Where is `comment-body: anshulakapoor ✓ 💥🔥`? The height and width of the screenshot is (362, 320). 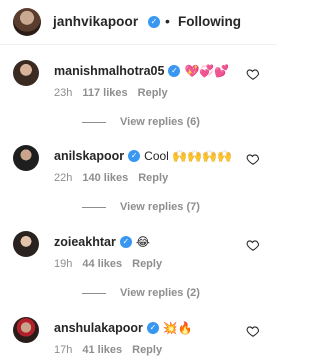 comment-body: anshulakapoor ✓ 💥🔥 is located at coordinates (123, 328).